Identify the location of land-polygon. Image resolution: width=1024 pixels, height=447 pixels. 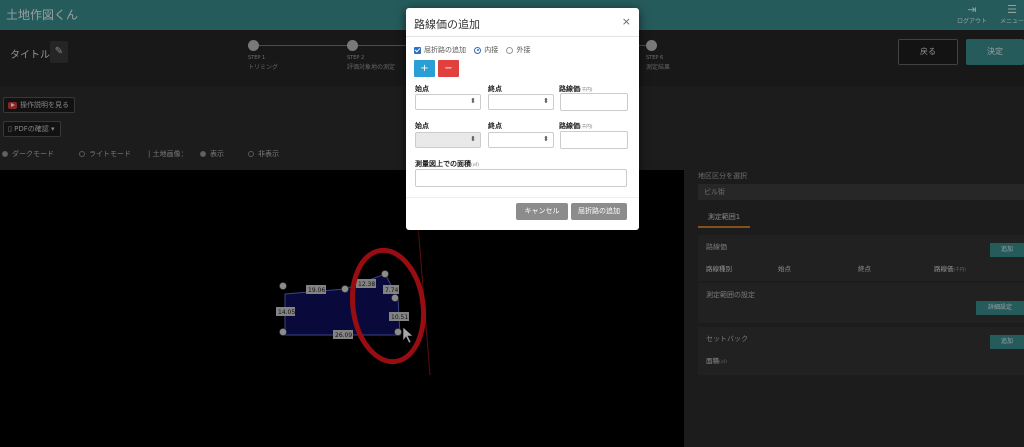
(342, 304).